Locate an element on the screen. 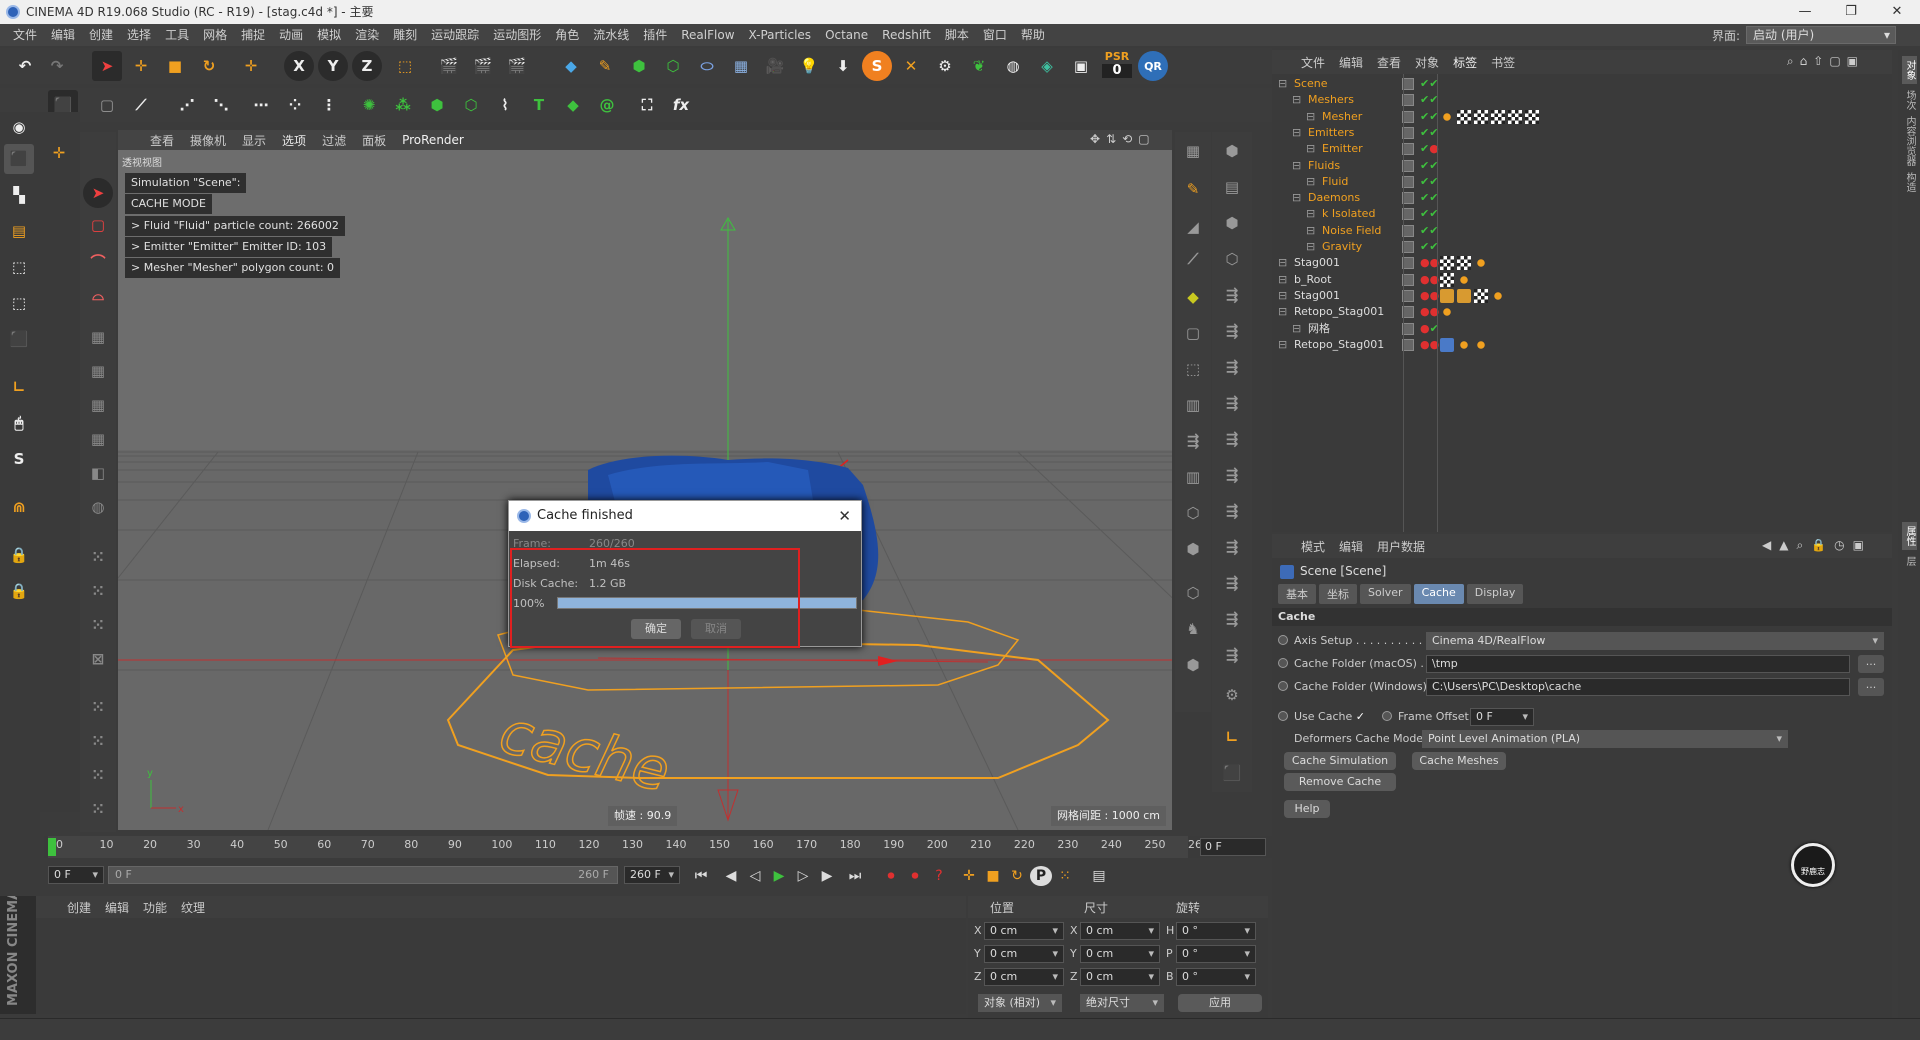  spline-select-icon: ⋰ is located at coordinates (187, 105).